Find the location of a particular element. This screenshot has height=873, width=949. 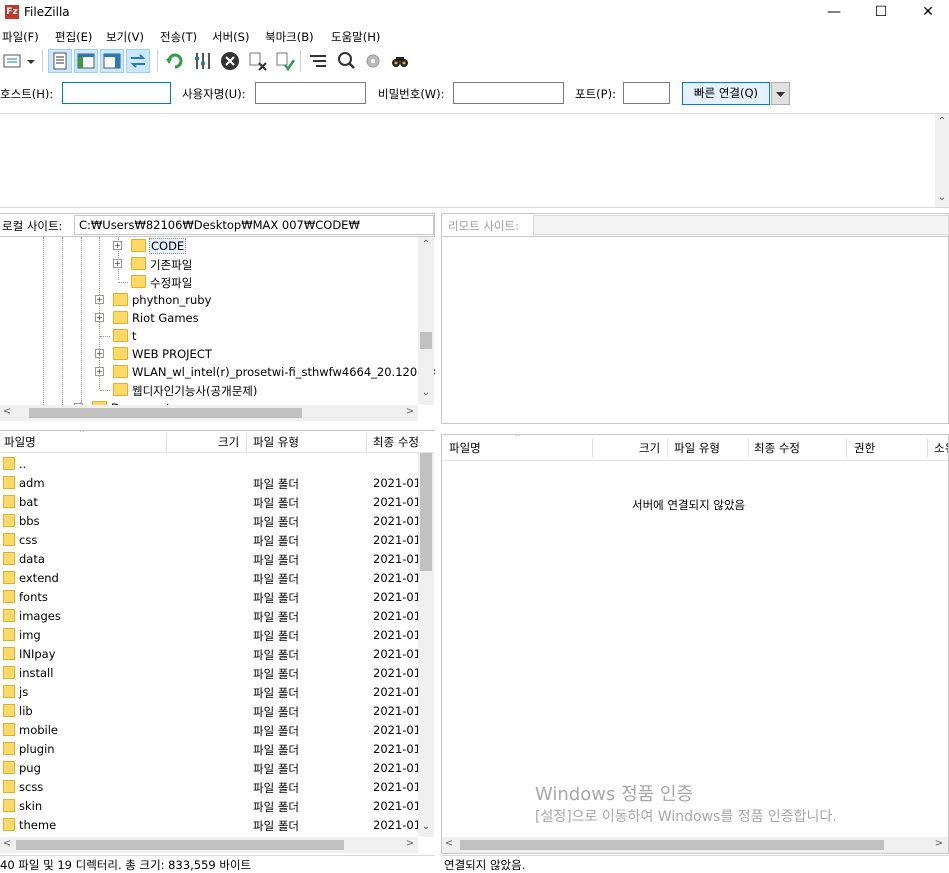

tree-item: + phython_ruby is located at coordinates (209, 300).